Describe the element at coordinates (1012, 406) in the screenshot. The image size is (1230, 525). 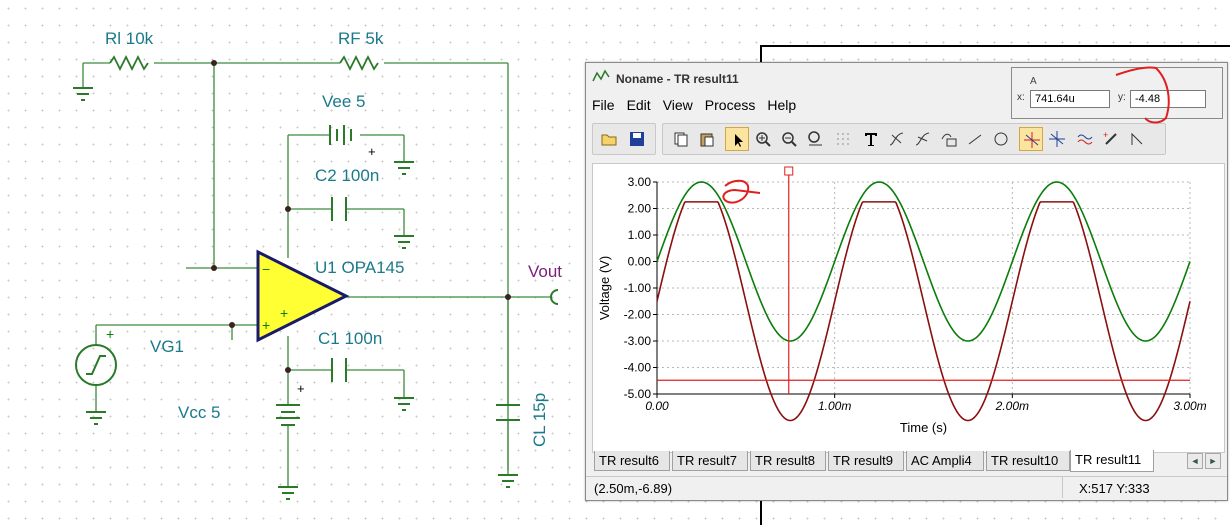
I see `x-tick-label: 2.00m` at that location.